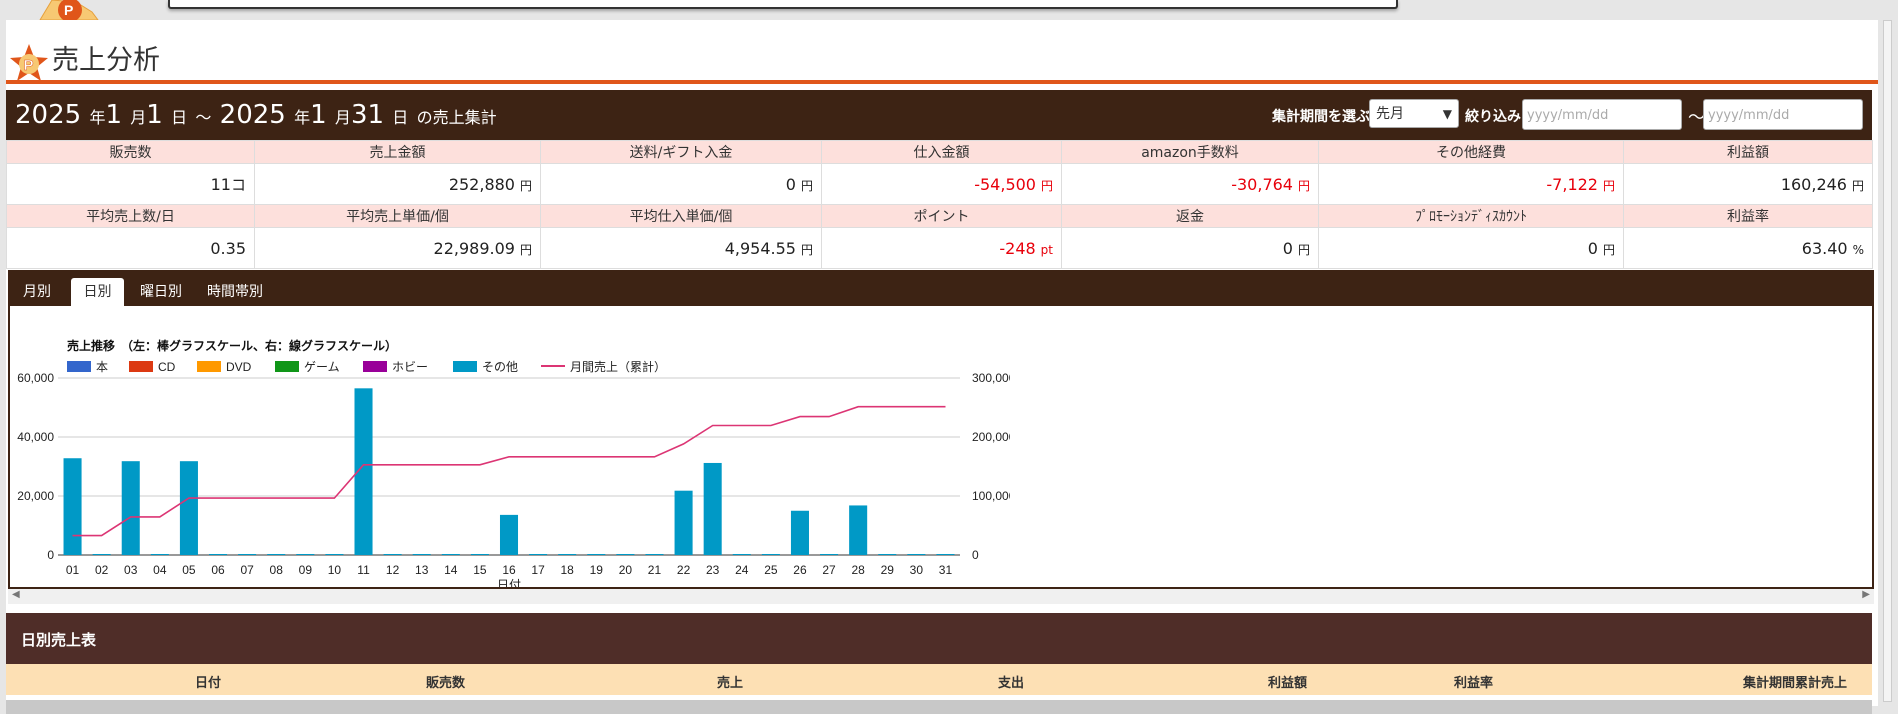 Image resolution: width=1898 pixels, height=714 pixels. What do you see at coordinates (238, 184) in the screenshot?
I see `stat-unit: コ` at bounding box center [238, 184].